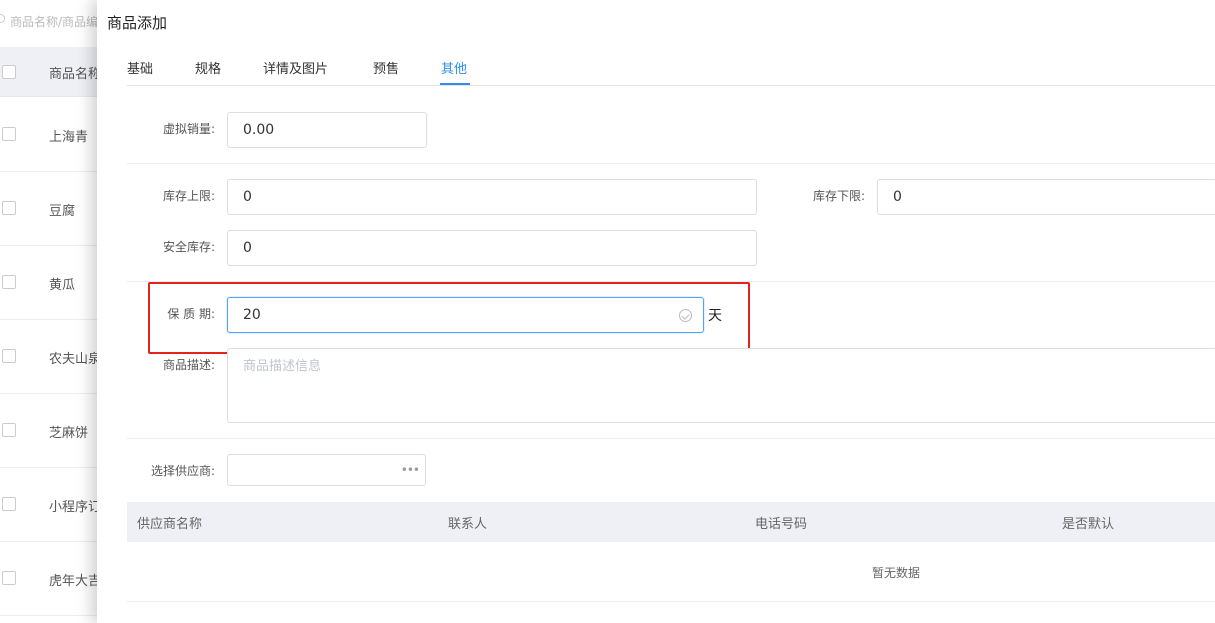  What do you see at coordinates (685, 315) in the screenshot?
I see `check-circle-icon` at bounding box center [685, 315].